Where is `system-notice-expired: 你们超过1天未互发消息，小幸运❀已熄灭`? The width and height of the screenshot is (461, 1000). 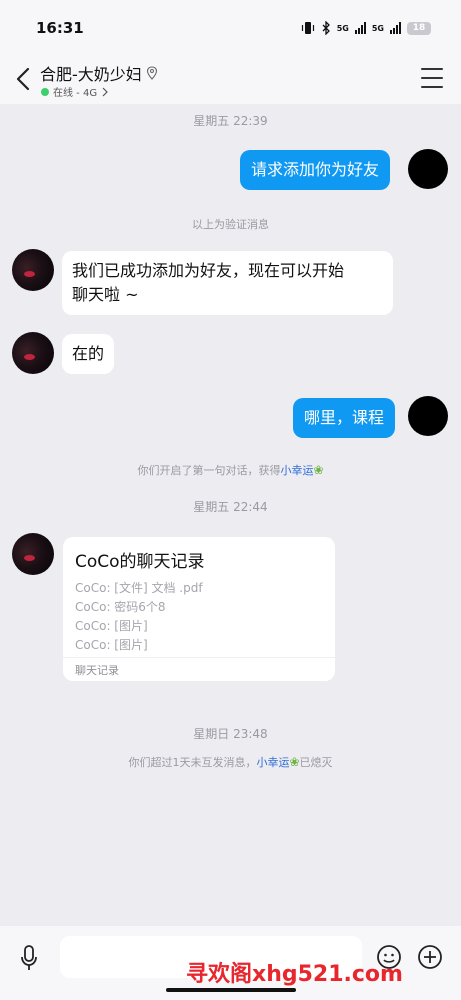
system-notice-expired: 你们超过1天未互发消息，小幸运❀已熄灭 is located at coordinates (230, 762).